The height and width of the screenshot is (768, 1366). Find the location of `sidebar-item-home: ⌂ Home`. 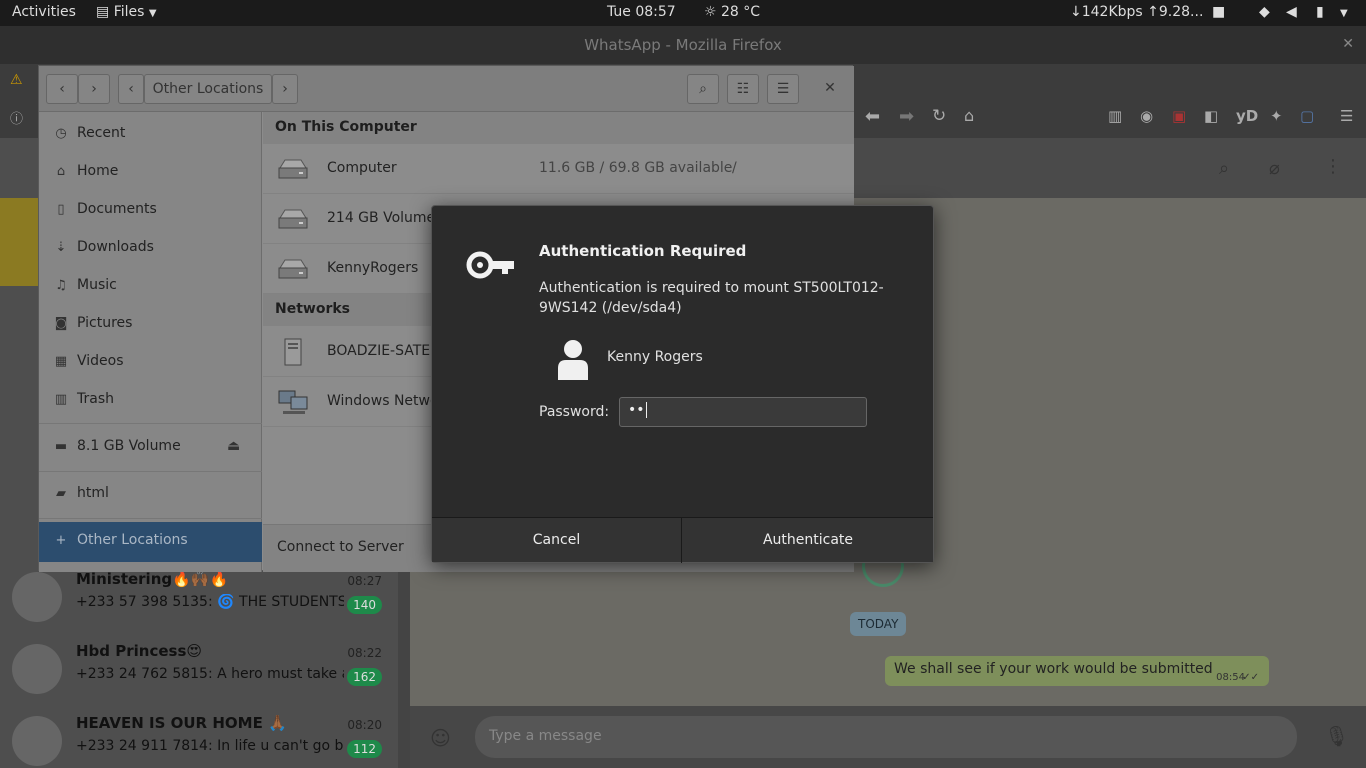

sidebar-item-home: ⌂ Home is located at coordinates (150, 172).